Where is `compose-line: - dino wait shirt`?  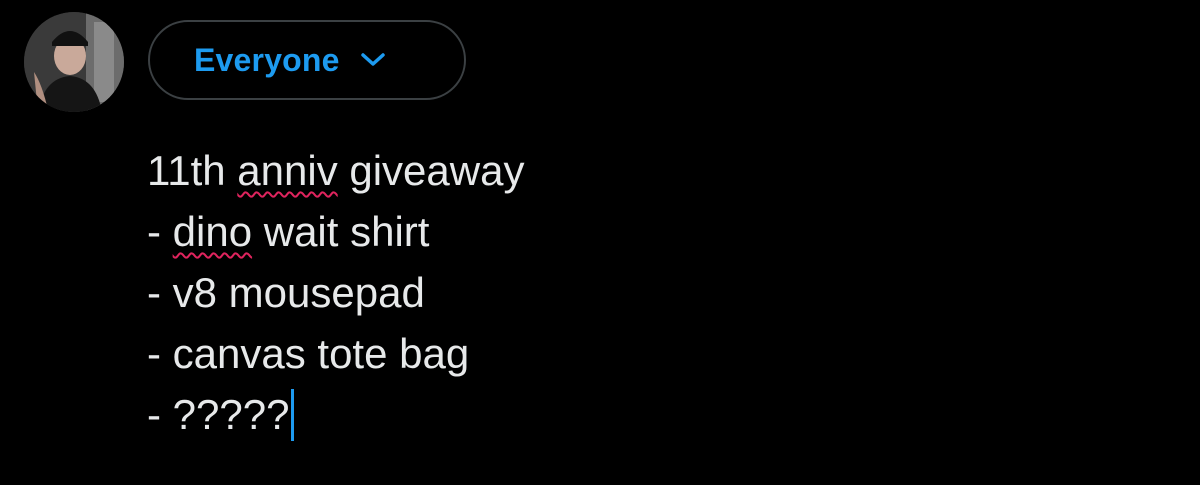
compose-line: - dino wait shirt is located at coordinates (647, 231).